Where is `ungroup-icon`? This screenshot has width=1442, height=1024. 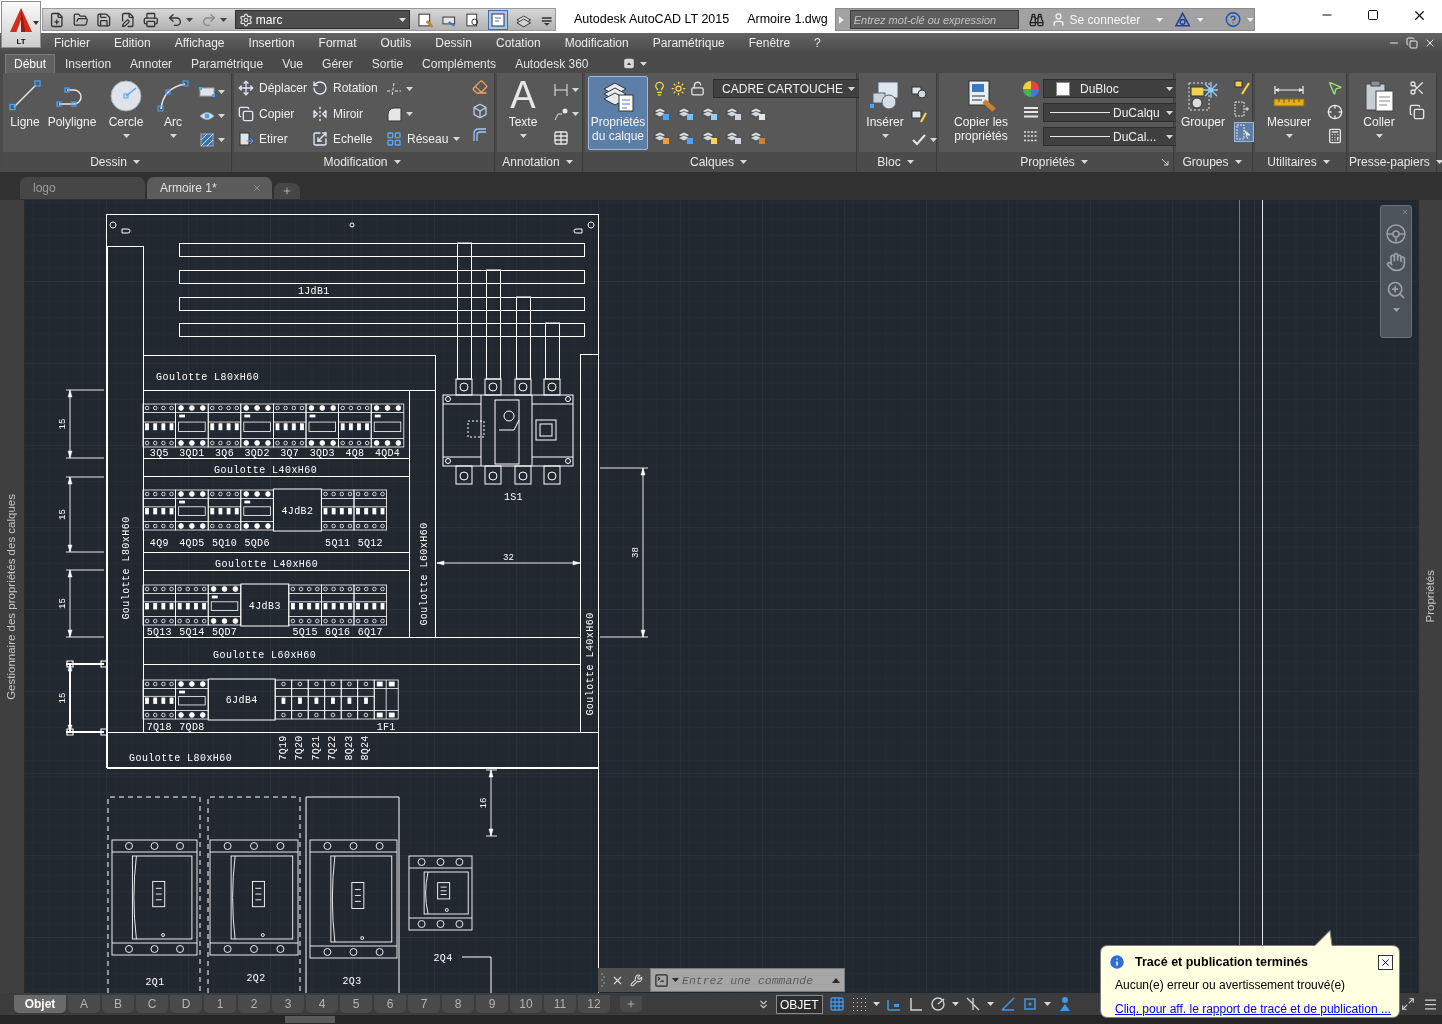 ungroup-icon is located at coordinates (1242, 88).